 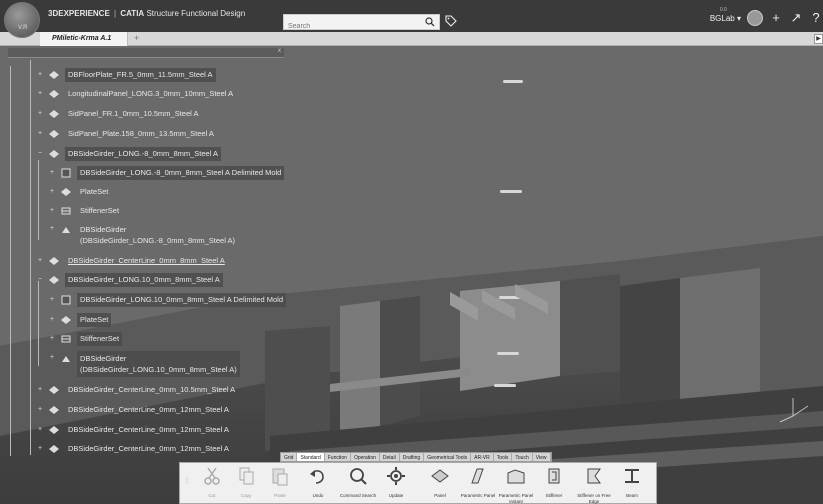 What do you see at coordinates (361, 24) in the screenshot?
I see `search-box` at bounding box center [361, 24].